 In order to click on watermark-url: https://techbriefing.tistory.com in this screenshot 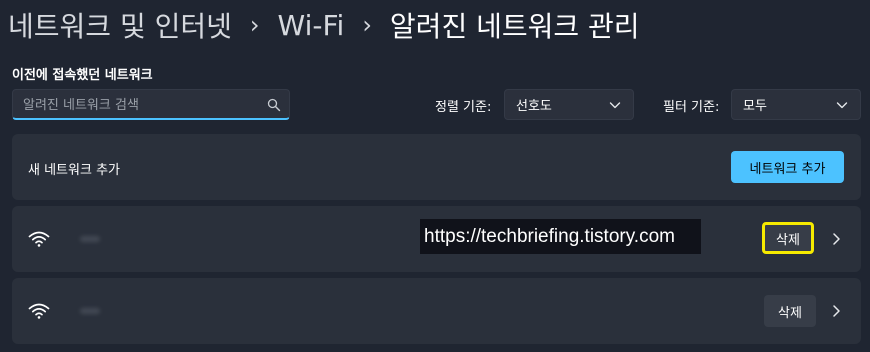, I will do `click(560, 236)`.